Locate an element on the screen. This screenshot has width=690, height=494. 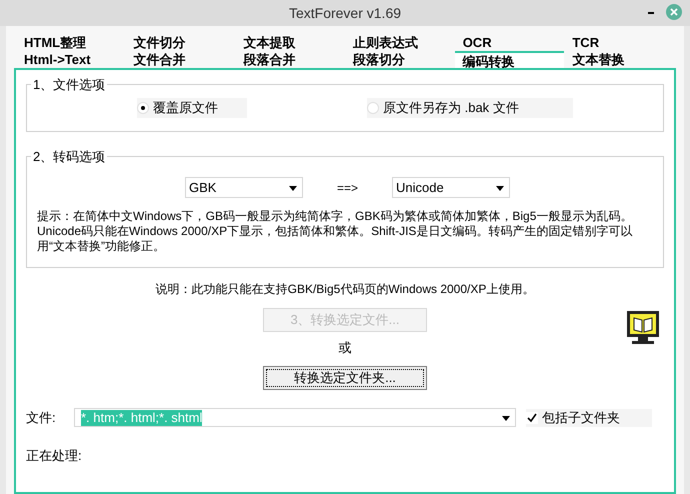
tab: OCR is located at coordinates (509, 42).